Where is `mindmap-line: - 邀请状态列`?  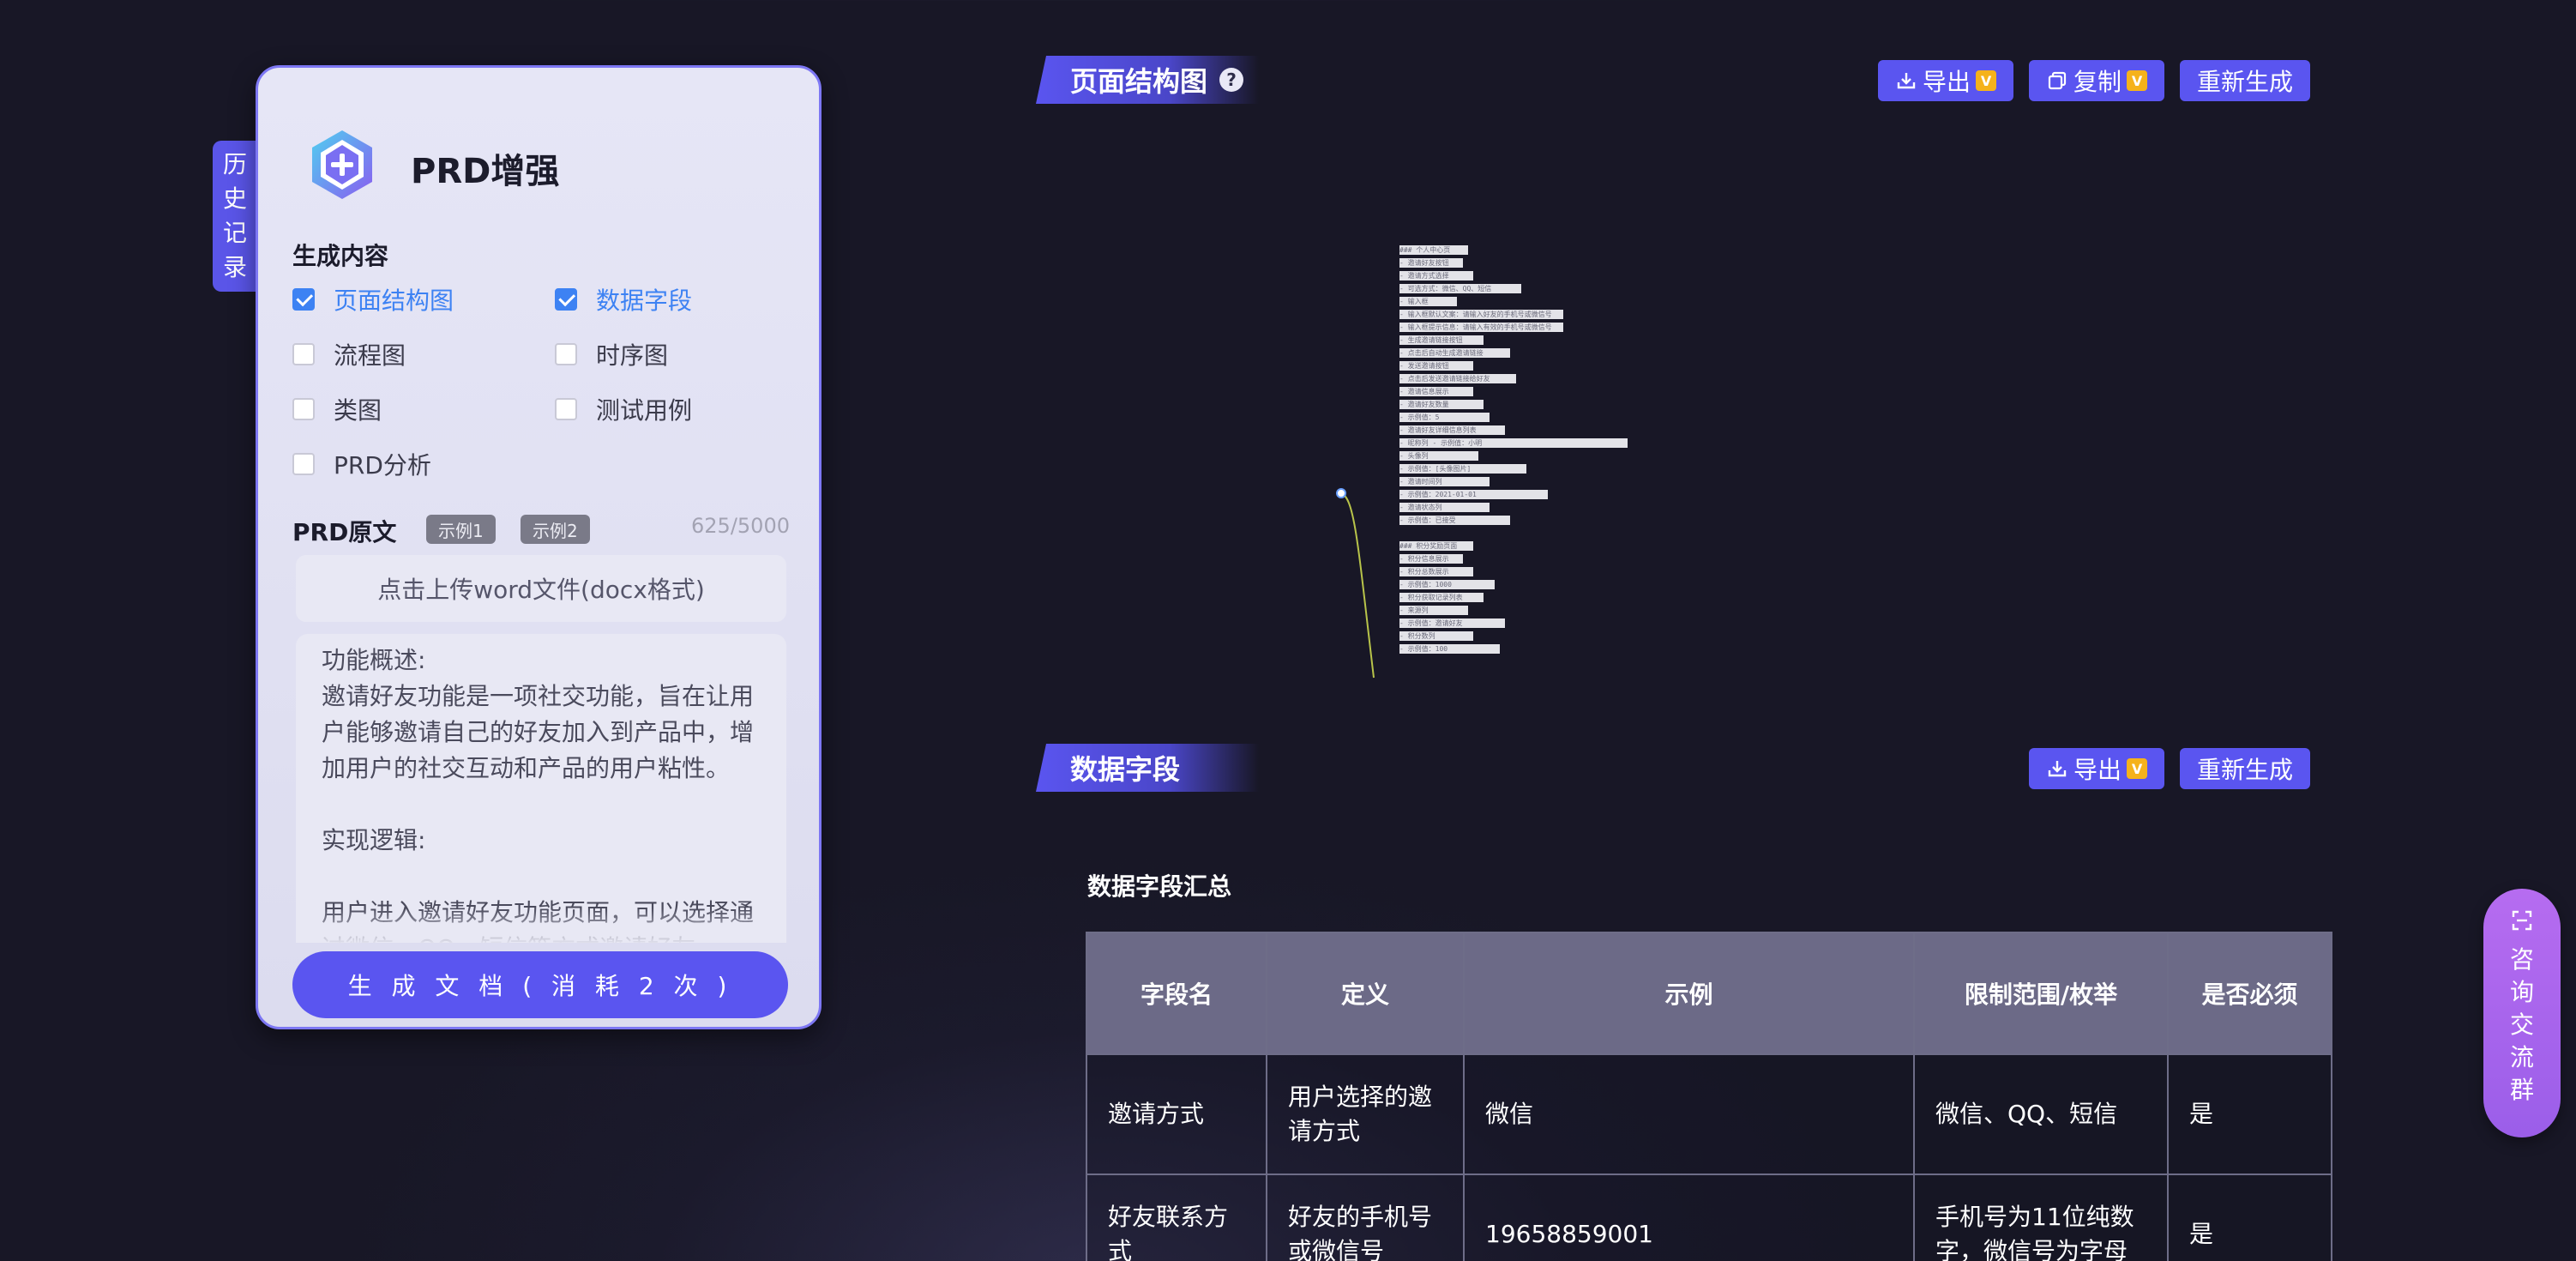 mindmap-line: - 邀请状态列 is located at coordinates (1444, 507).